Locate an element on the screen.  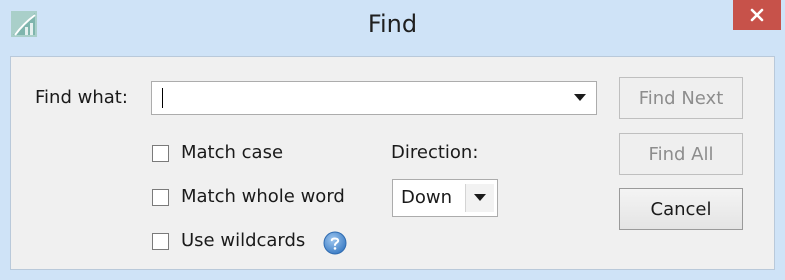
find-all-button: Find All is located at coordinates (681, 154).